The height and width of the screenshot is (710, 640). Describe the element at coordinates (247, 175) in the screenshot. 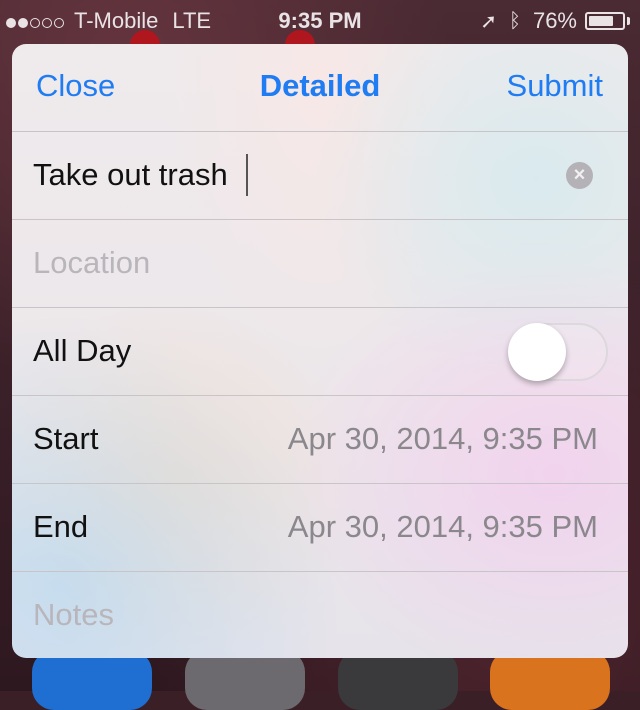

I see `text-cursor` at that location.